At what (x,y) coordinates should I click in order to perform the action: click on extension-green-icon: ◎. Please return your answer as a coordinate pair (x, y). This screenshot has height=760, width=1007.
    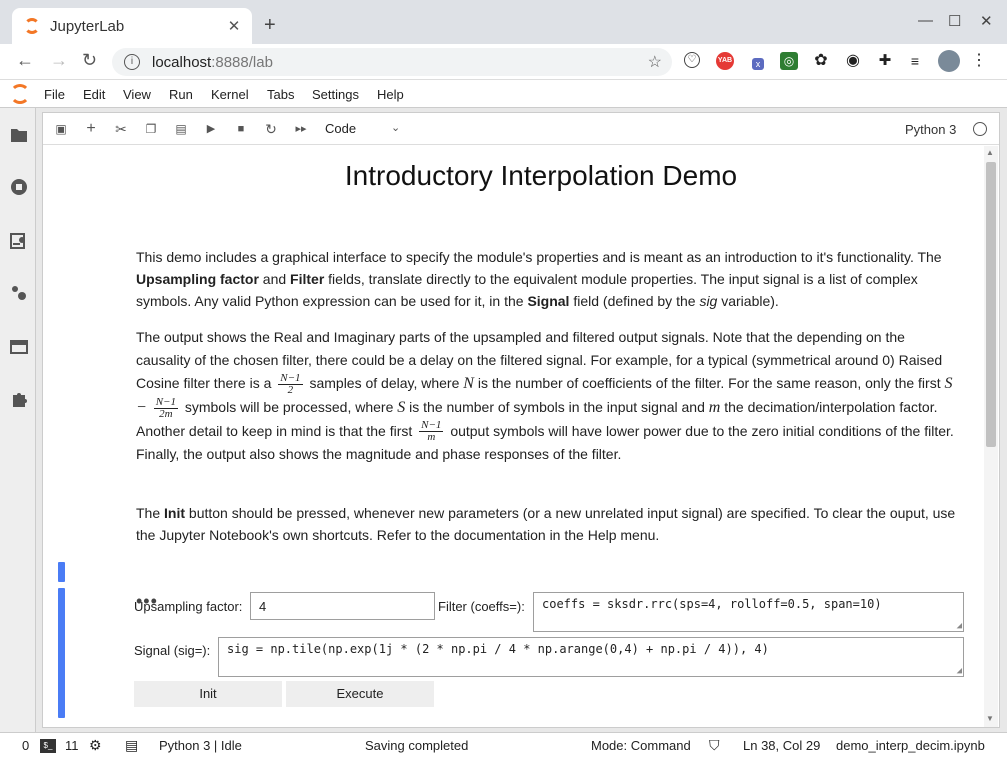
    Looking at the image, I should click on (789, 61).